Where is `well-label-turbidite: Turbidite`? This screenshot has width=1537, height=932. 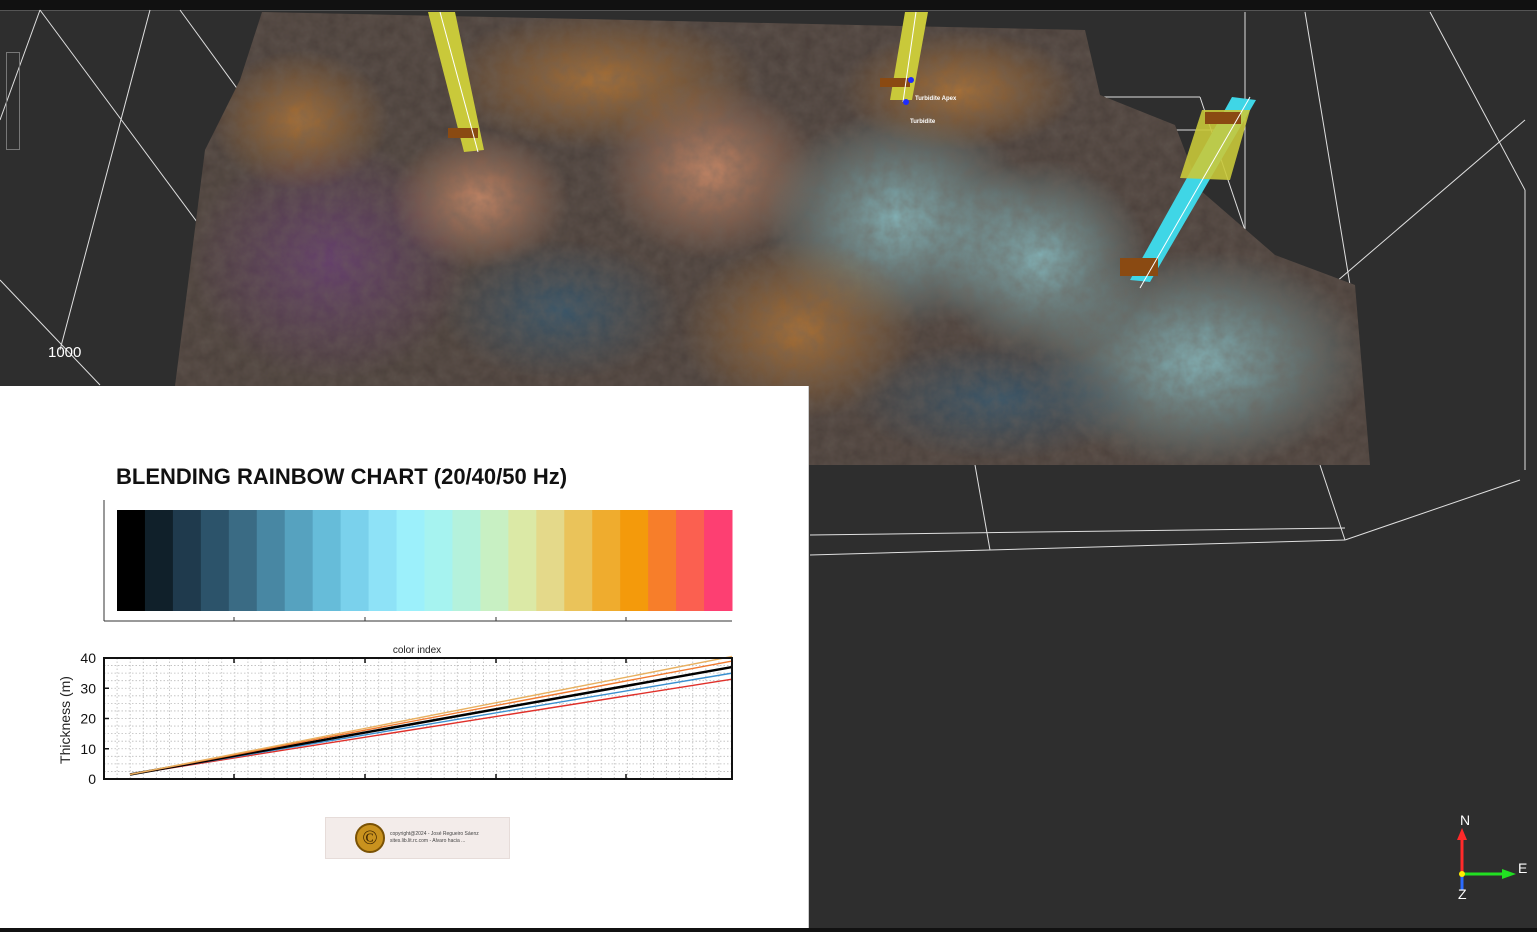
well-label-turbidite: Turbidite is located at coordinates (923, 122).